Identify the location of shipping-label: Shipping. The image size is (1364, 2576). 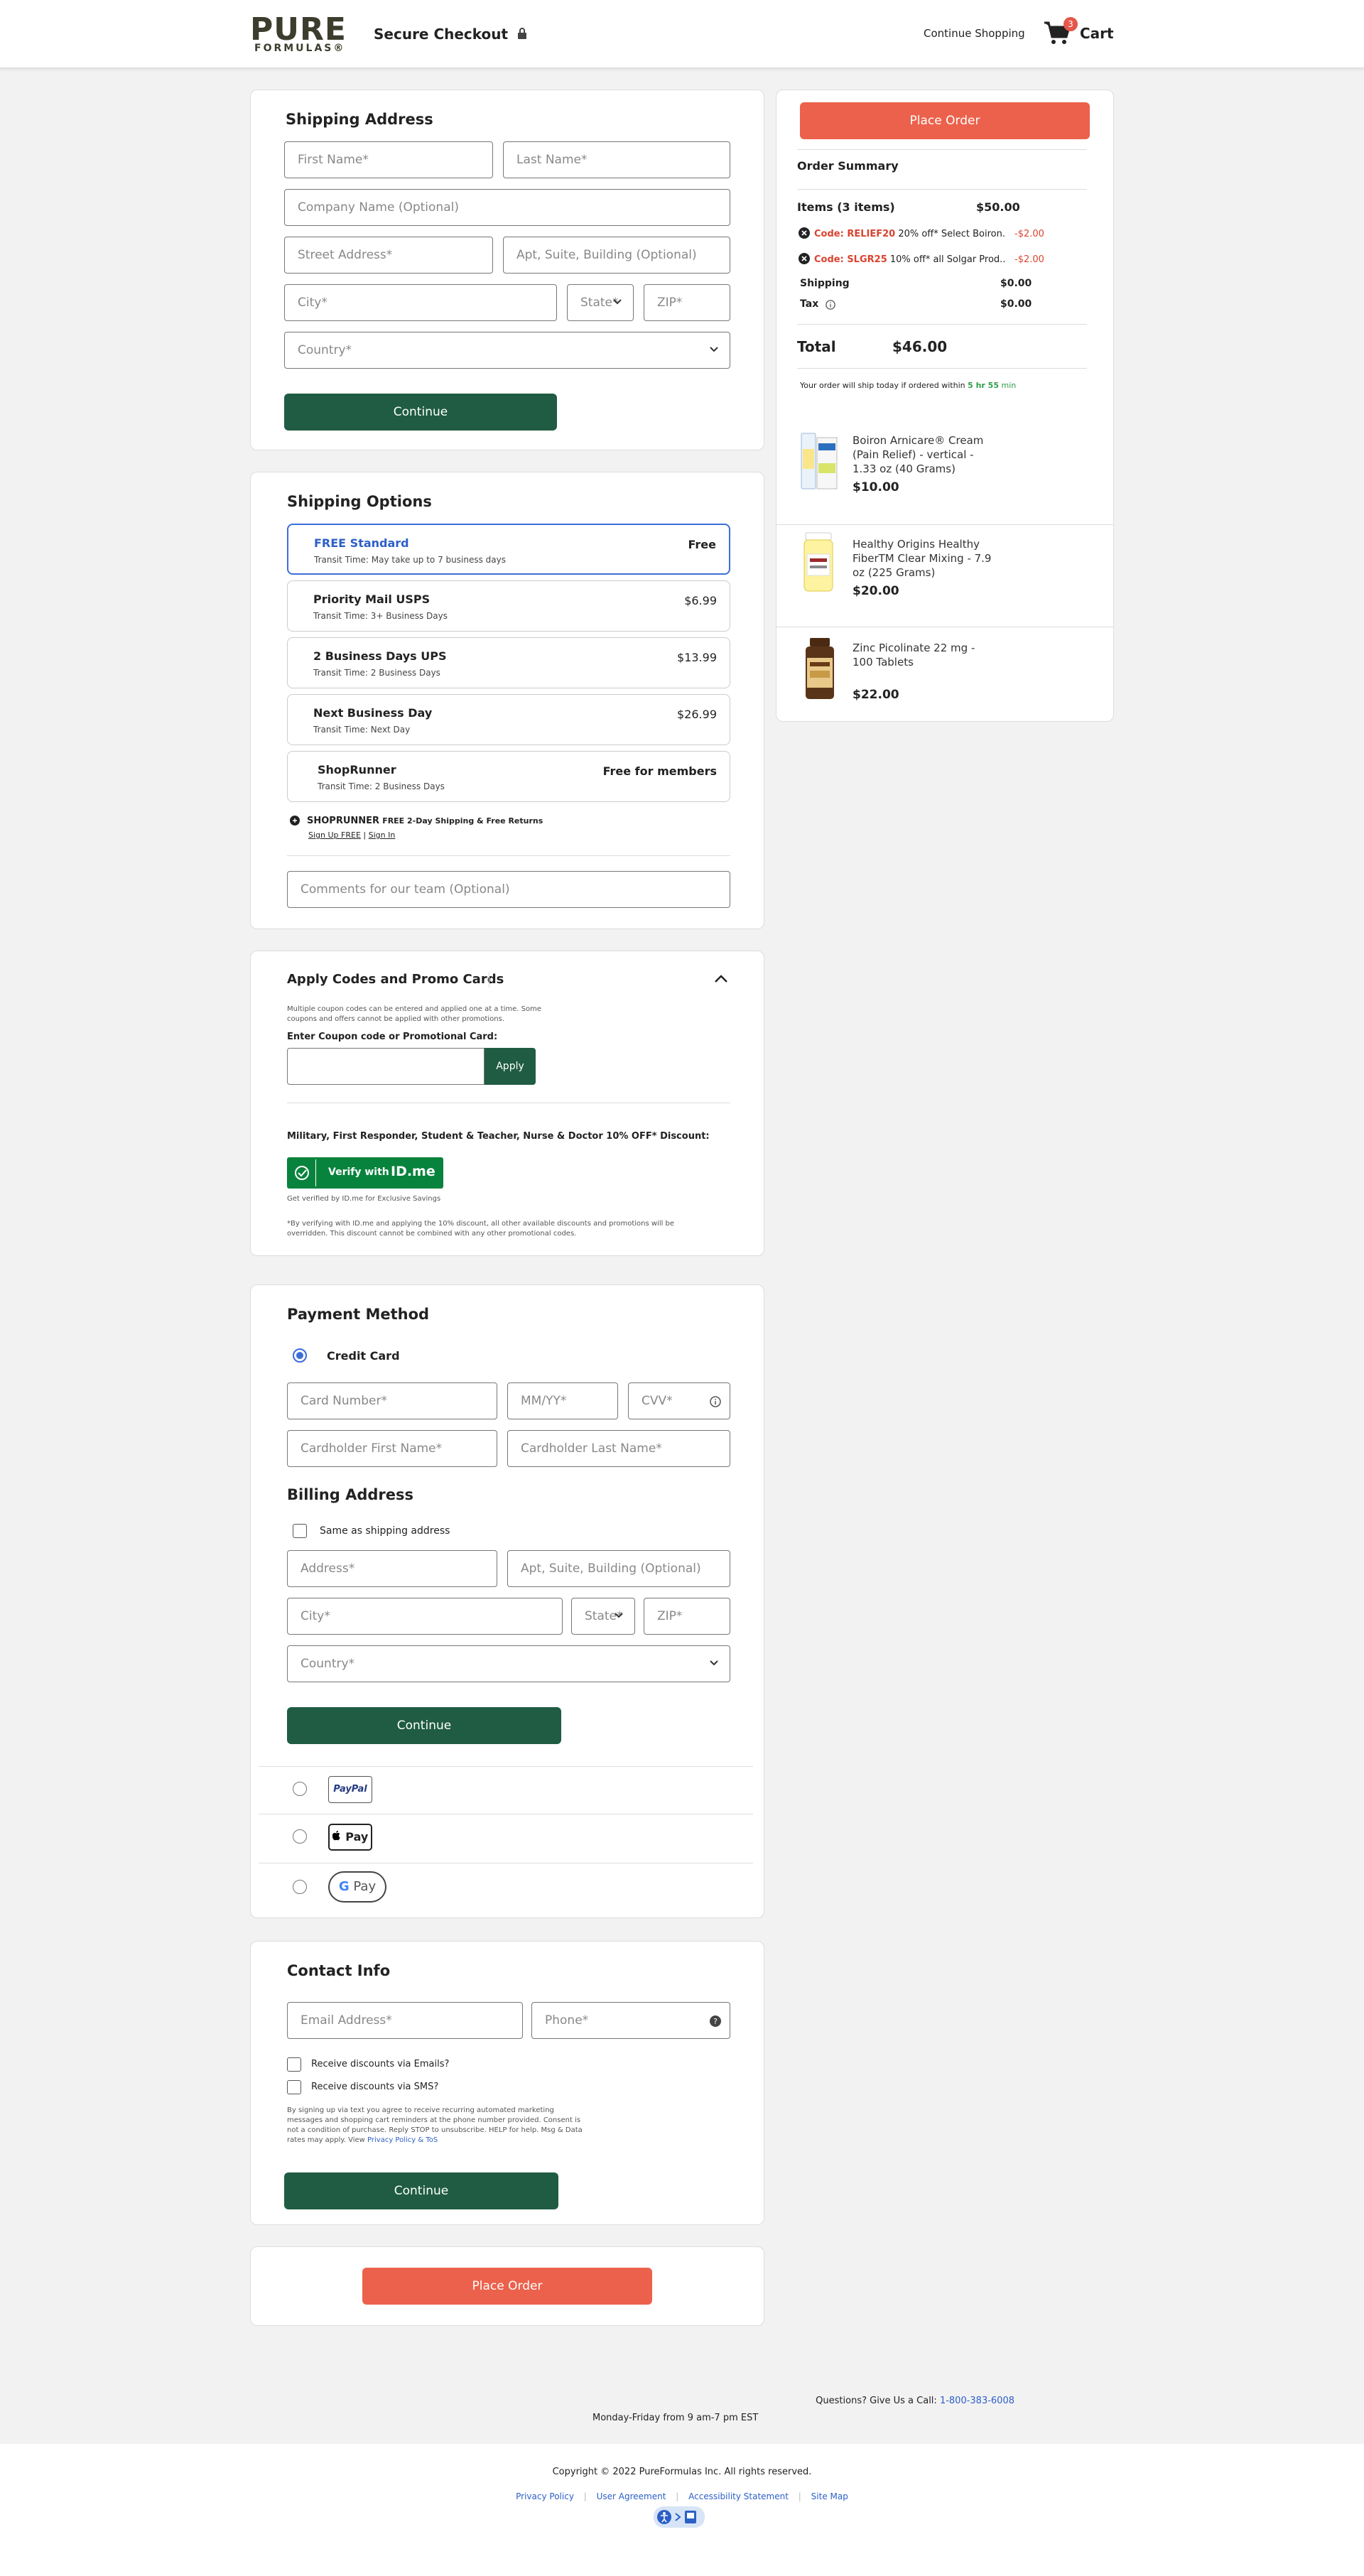
(825, 283).